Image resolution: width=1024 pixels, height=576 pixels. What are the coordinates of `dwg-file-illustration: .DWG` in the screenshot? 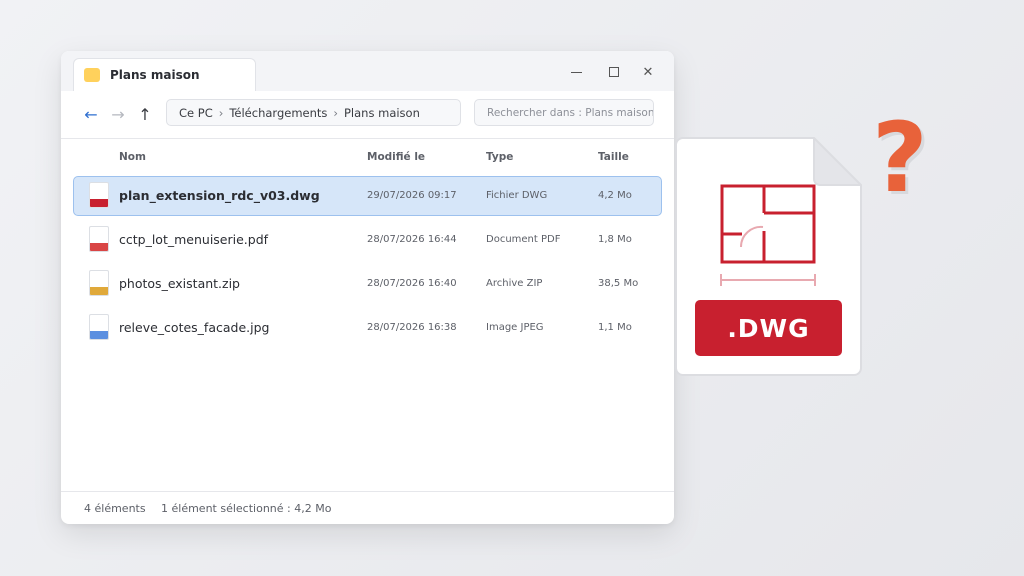 It's located at (769, 255).